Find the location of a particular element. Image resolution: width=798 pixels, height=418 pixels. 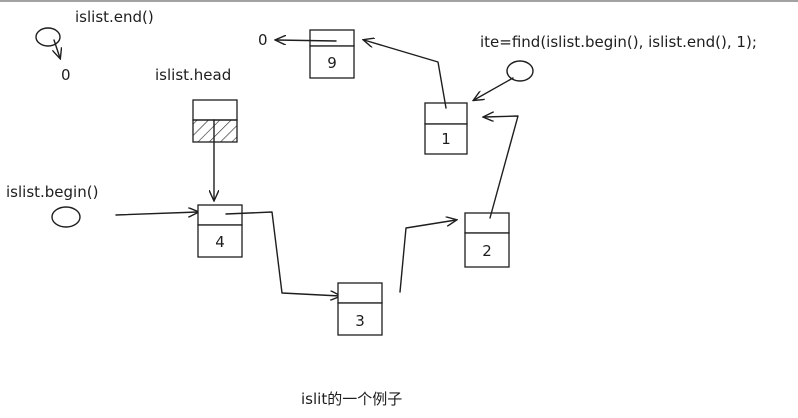

node-3: 3 is located at coordinates (360, 309).